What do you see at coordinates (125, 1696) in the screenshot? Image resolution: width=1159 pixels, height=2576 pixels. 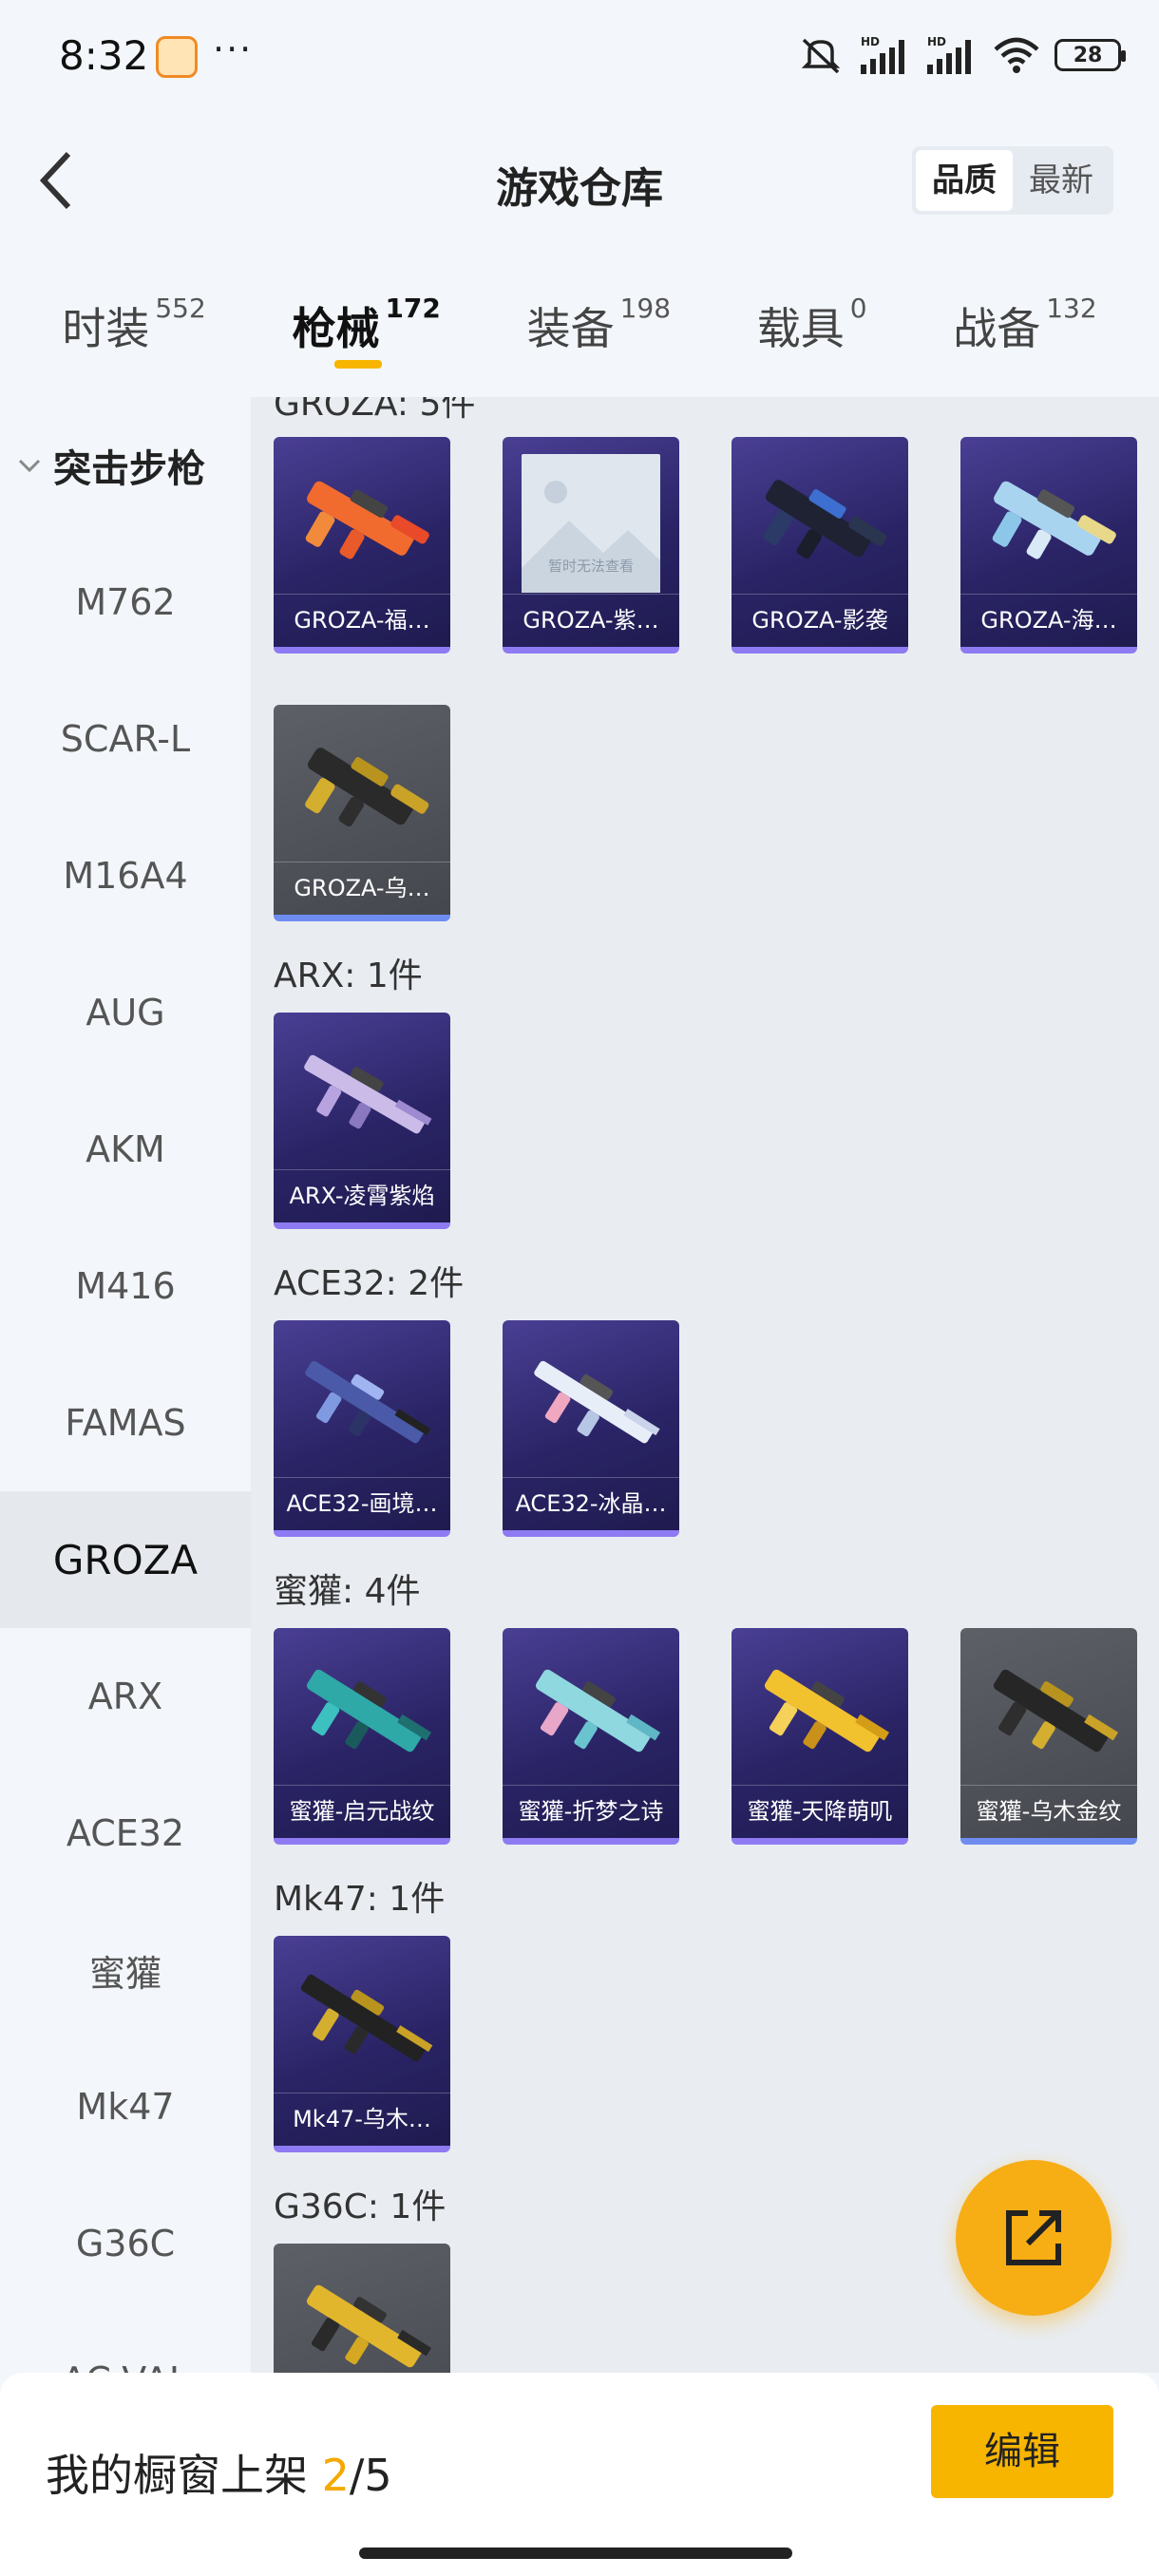 I see `sidebar-item-arx: ARX` at bounding box center [125, 1696].